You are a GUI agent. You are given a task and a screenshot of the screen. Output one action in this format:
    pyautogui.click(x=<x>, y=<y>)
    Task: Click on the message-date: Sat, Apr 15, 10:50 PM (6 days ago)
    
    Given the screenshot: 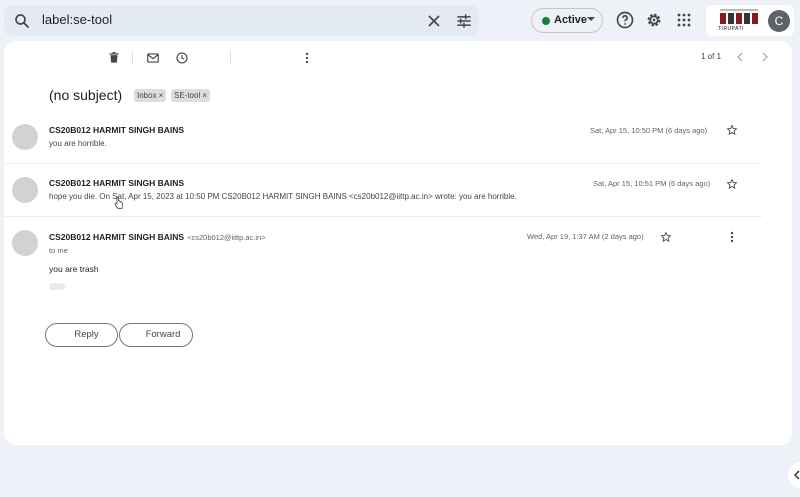 What is the action you would take?
    pyautogui.click(x=649, y=130)
    